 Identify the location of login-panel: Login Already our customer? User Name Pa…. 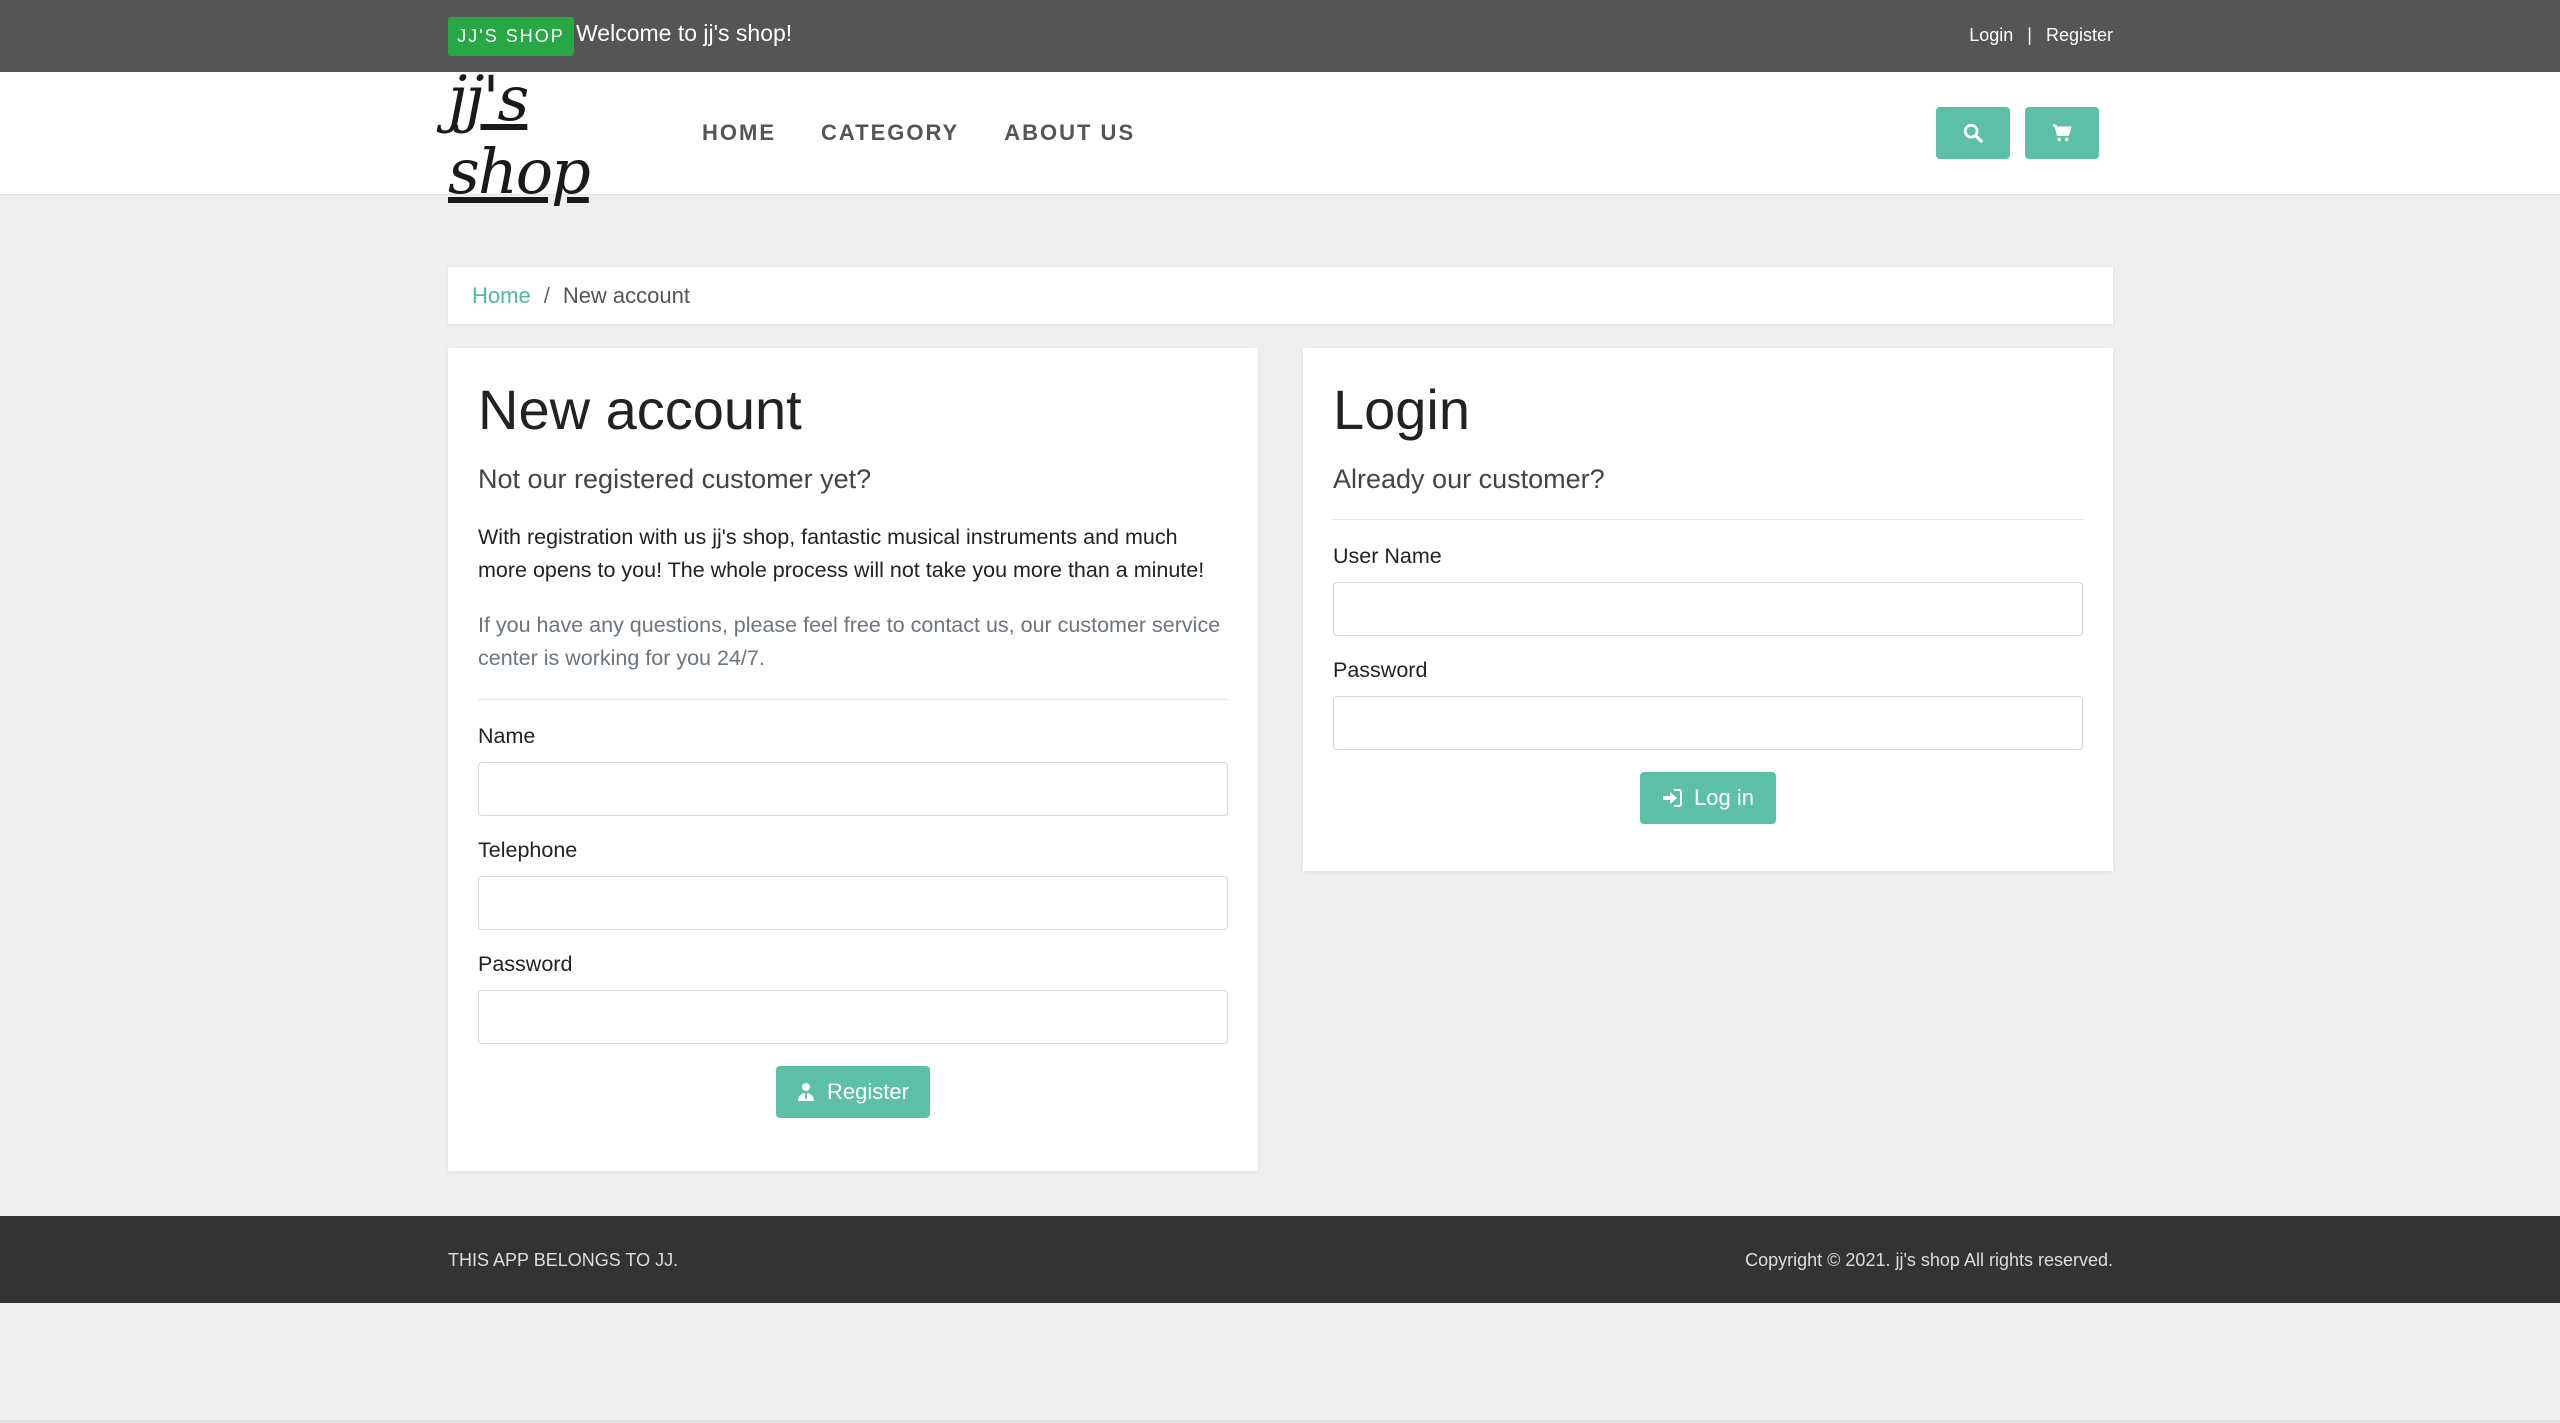
(1708, 609).